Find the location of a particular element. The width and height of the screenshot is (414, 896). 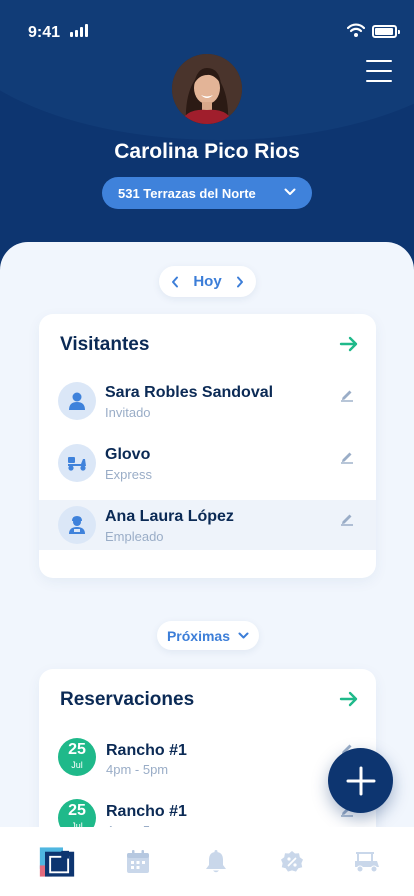

tab-notifications is located at coordinates (216, 862).